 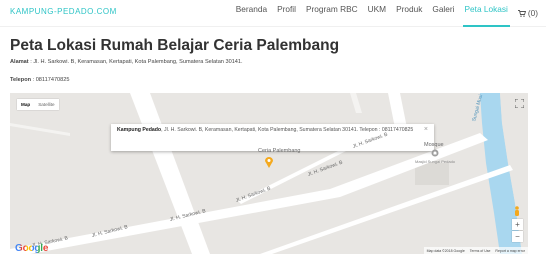 I want to click on nav-item-profil: Profil, so click(x=286, y=13).